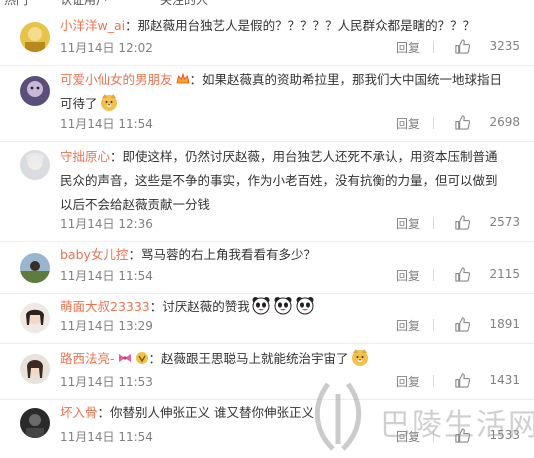 The width and height of the screenshot is (534, 458). Describe the element at coordinates (248, 358) in the screenshot. I see `comment-body: ：赵薇跟王思聪马上就能统治宇宙了` at that location.